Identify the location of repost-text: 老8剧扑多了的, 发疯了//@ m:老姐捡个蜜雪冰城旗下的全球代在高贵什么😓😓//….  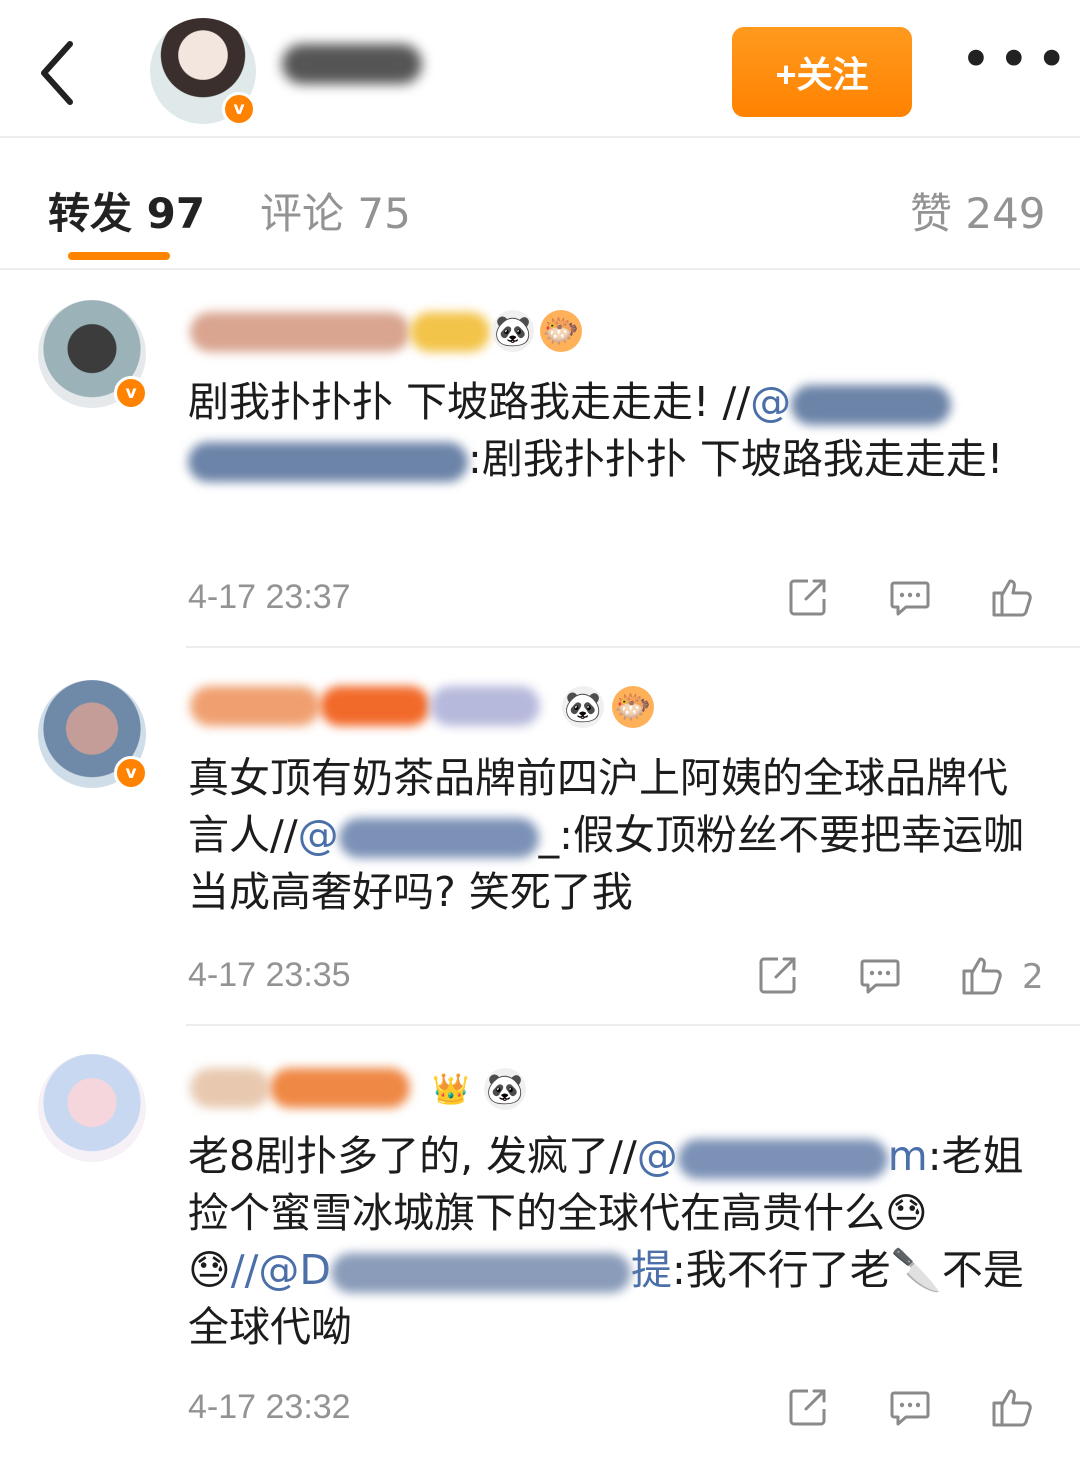
(606, 1241).